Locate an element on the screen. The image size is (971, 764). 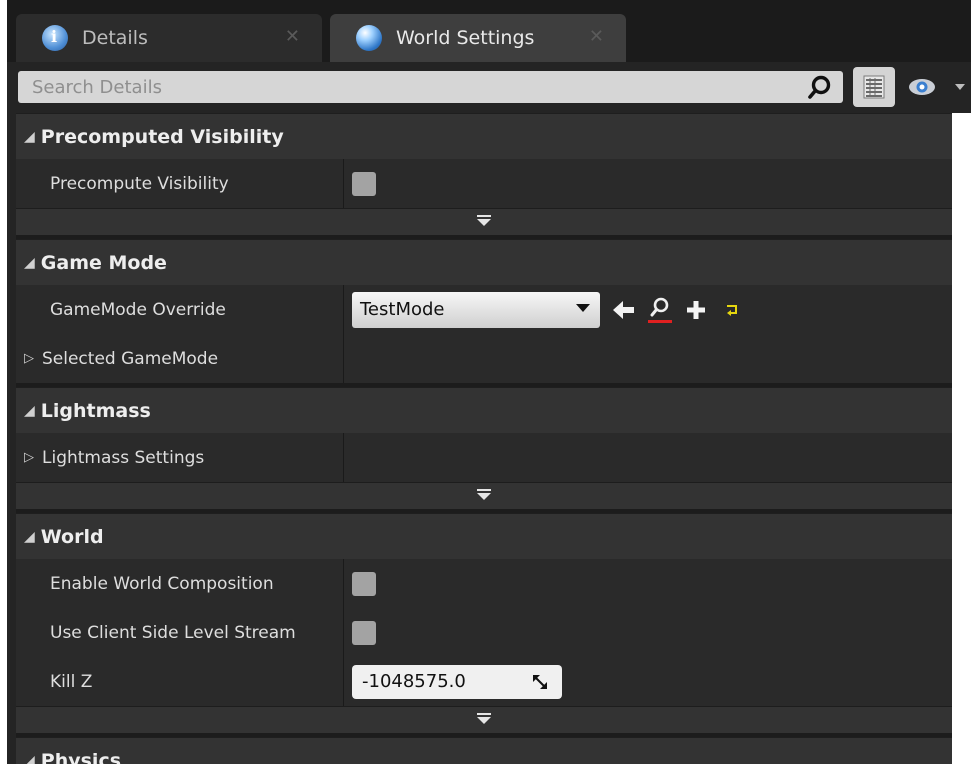
search-icon is located at coordinates (820, 87).